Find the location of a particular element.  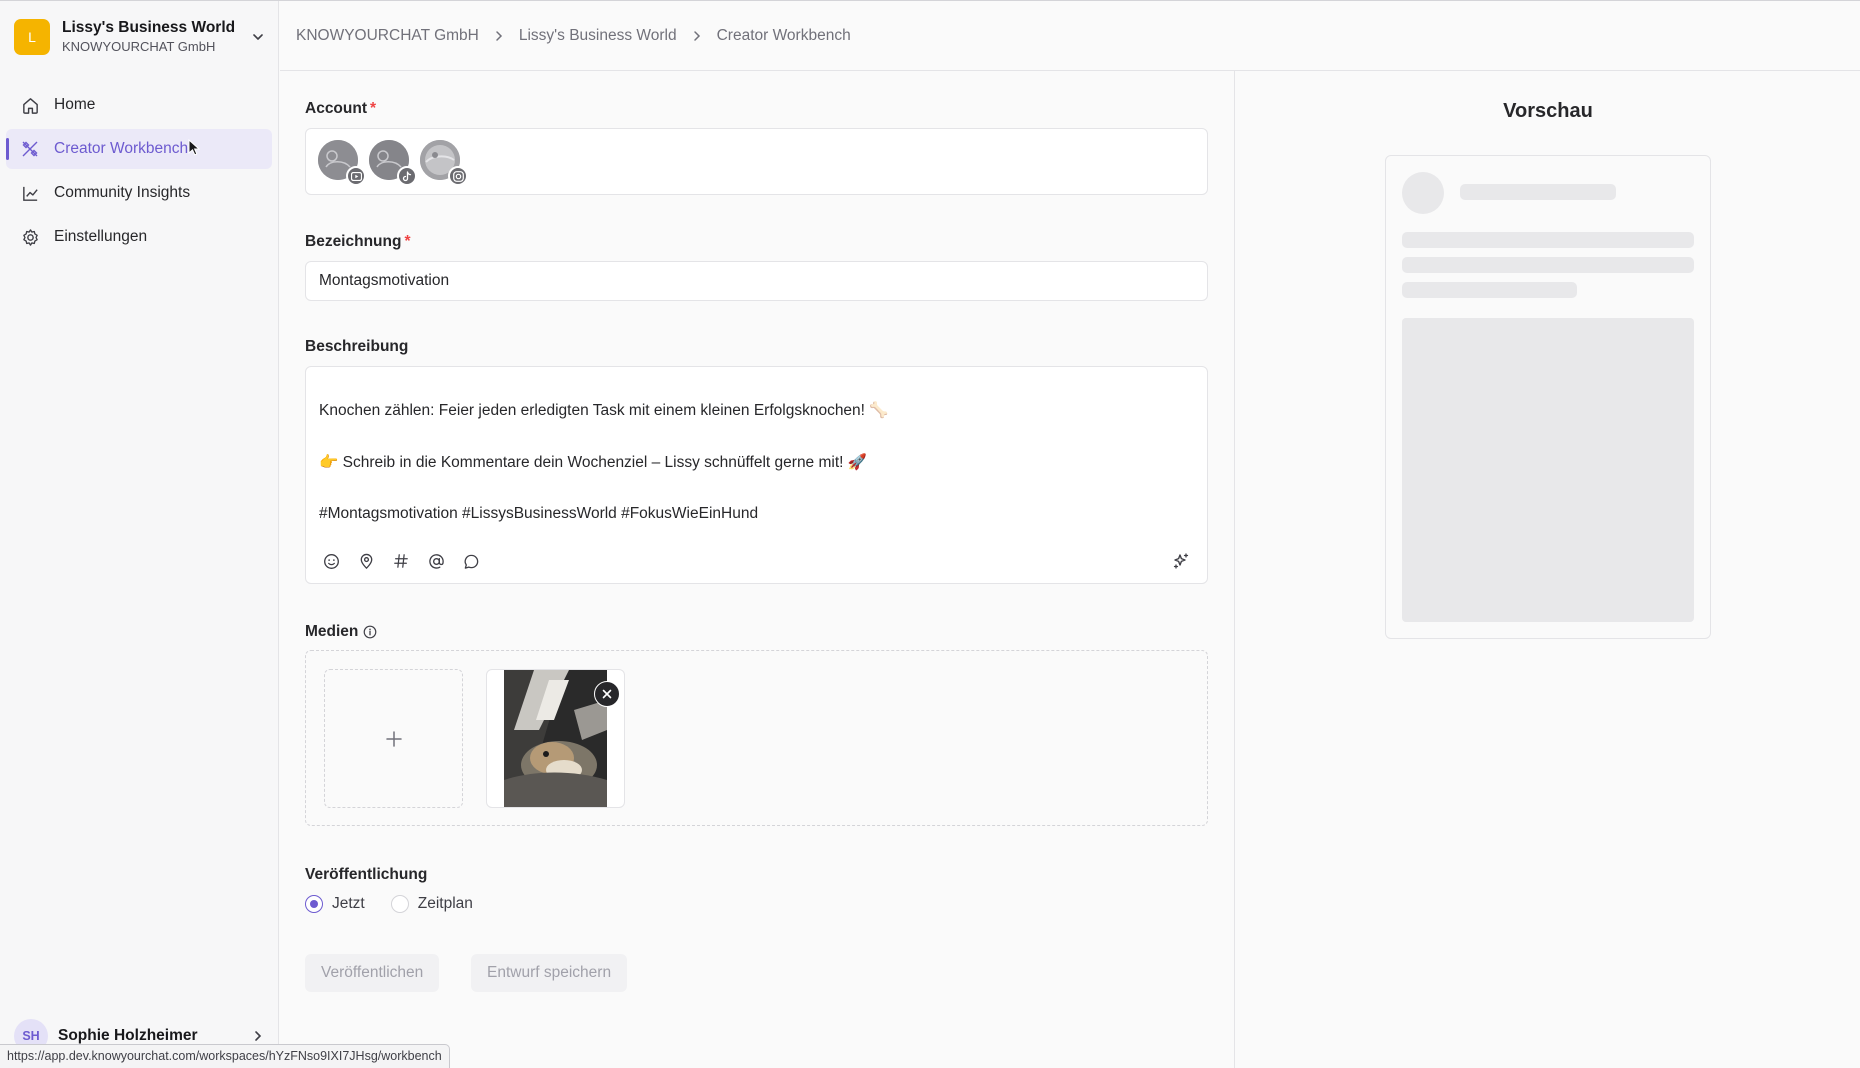

sidebar-item-label: Einstellungen is located at coordinates (101, 236).